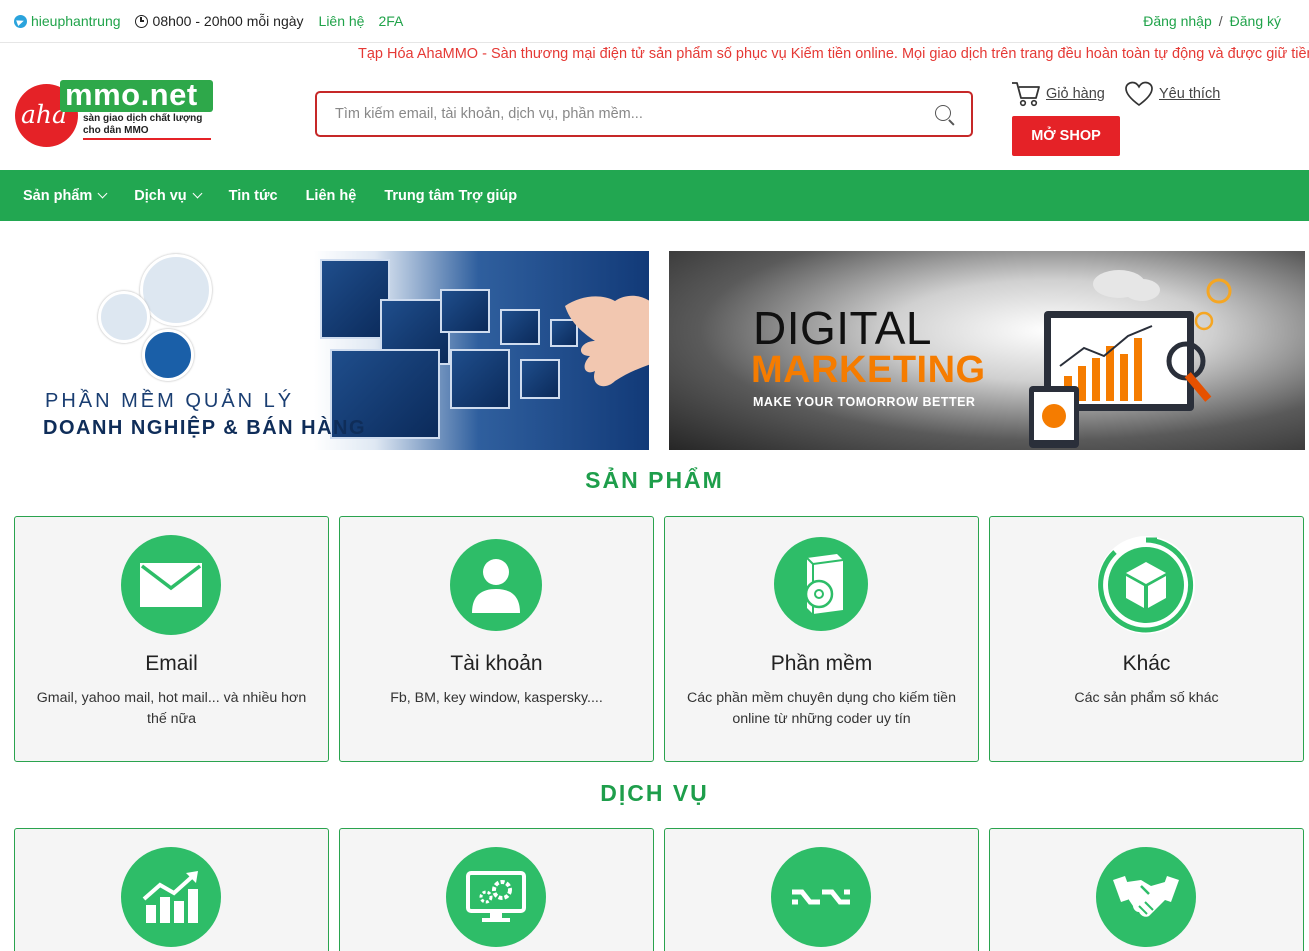  I want to click on nav-item-help-center: Trung tâm Trợ giúp, so click(450, 196).